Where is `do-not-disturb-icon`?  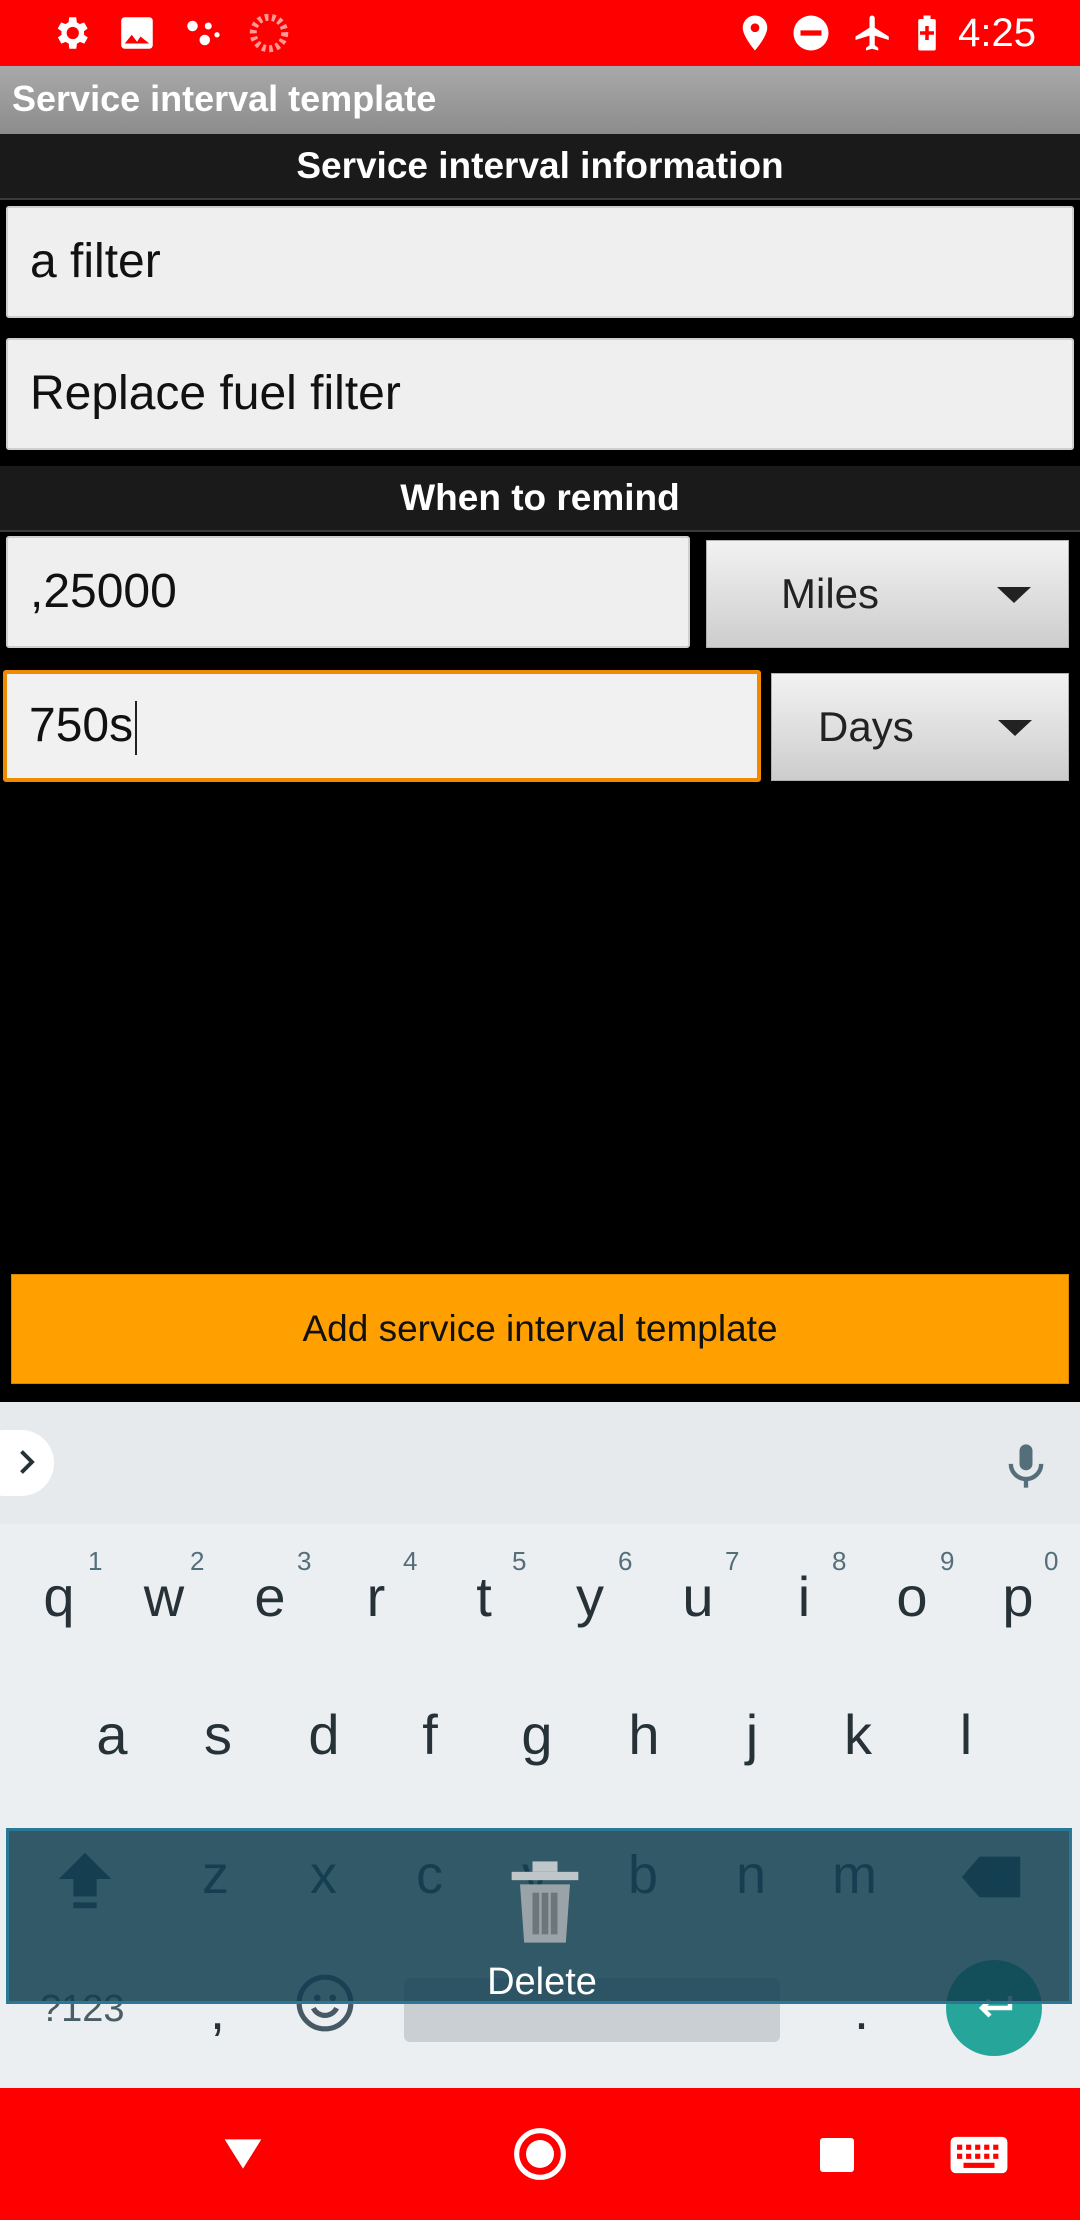 do-not-disturb-icon is located at coordinates (811, 33).